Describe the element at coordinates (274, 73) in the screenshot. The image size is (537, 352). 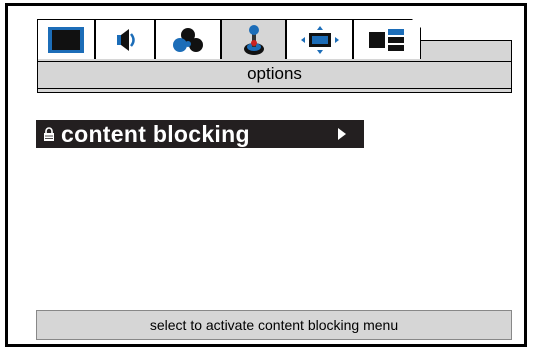
I see `page-title: options` at that location.